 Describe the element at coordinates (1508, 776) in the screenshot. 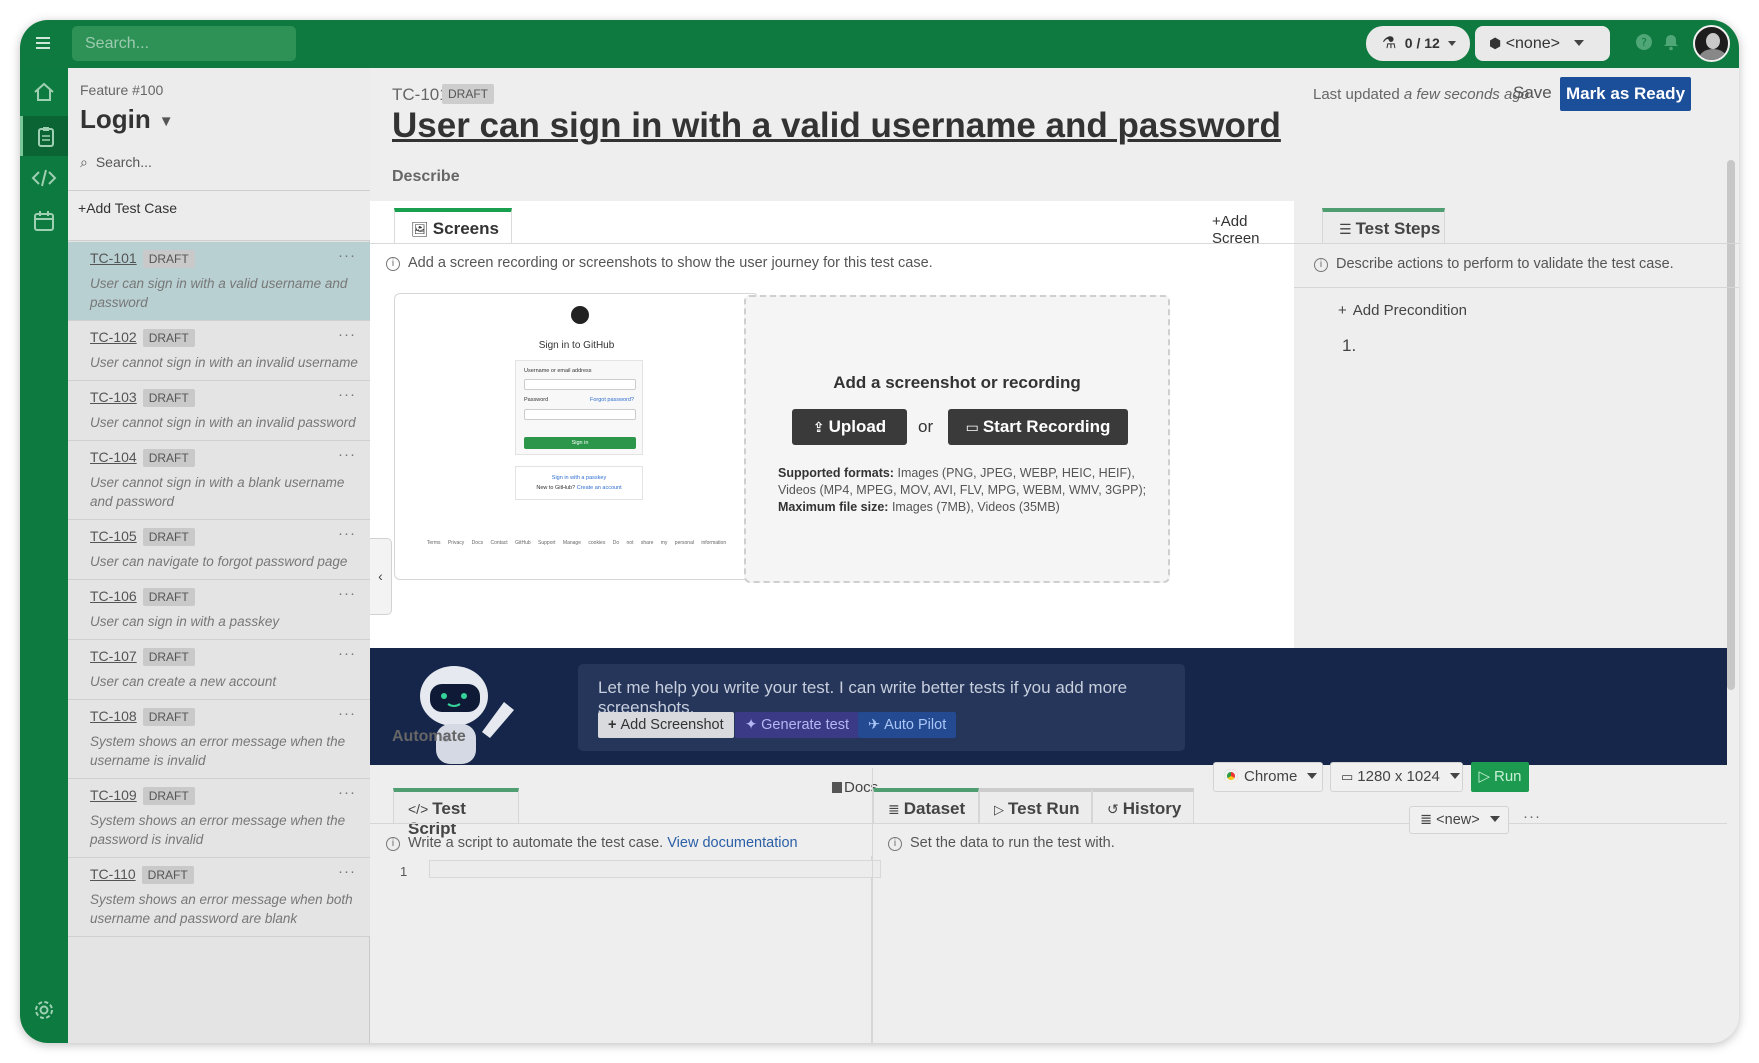

I see `run-label: Run` at that location.